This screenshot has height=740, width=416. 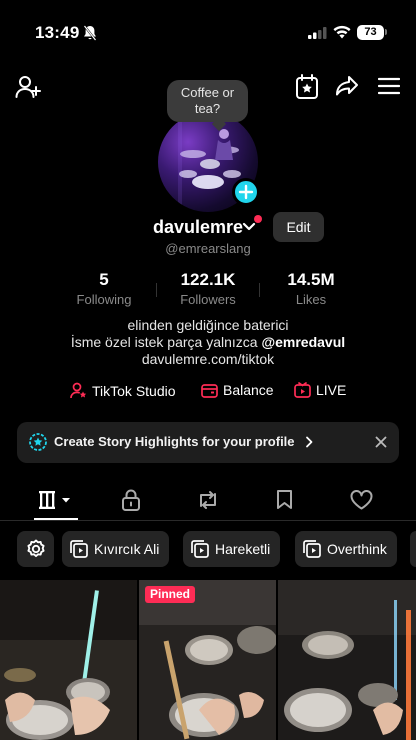 What do you see at coordinates (38, 442) in the screenshot?
I see `highlight-star-icon` at bounding box center [38, 442].